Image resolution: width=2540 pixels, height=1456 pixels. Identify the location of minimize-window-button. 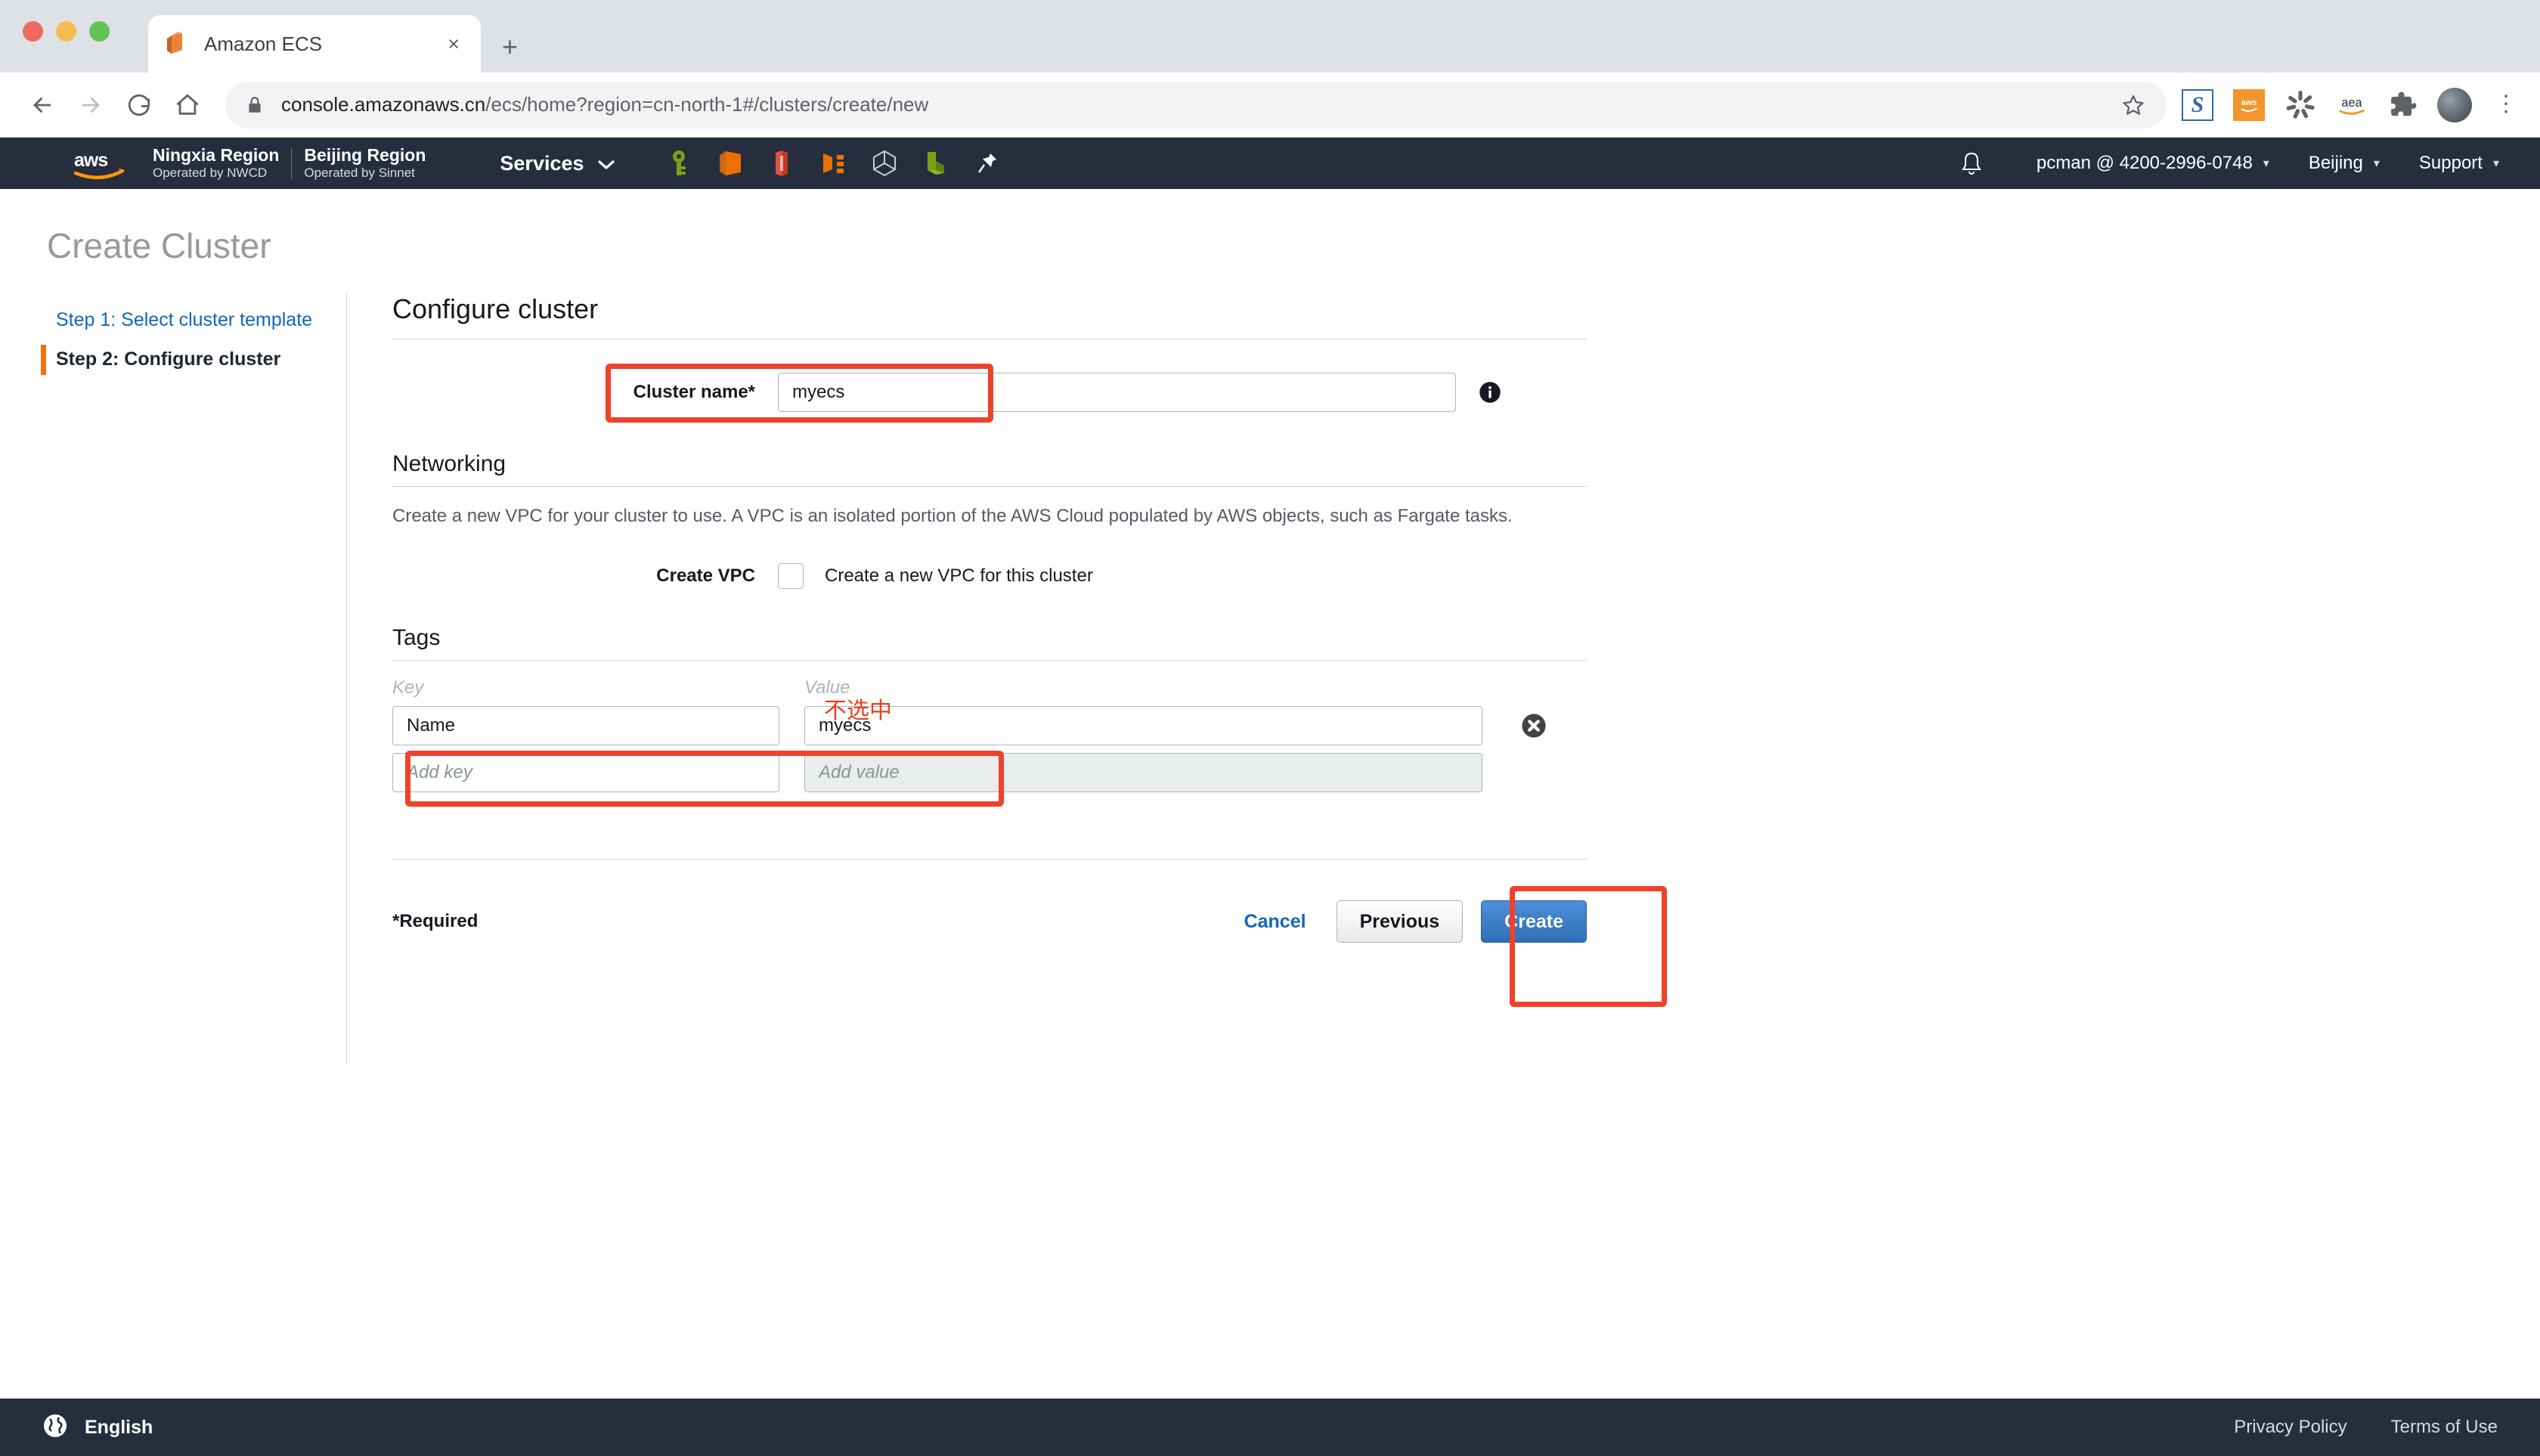
(66, 31).